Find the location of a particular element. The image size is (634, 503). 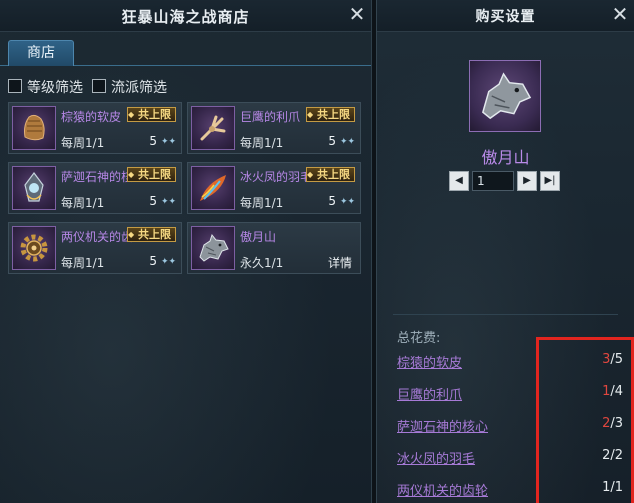

selected-item-name: 傲月山 is located at coordinates (505, 157).